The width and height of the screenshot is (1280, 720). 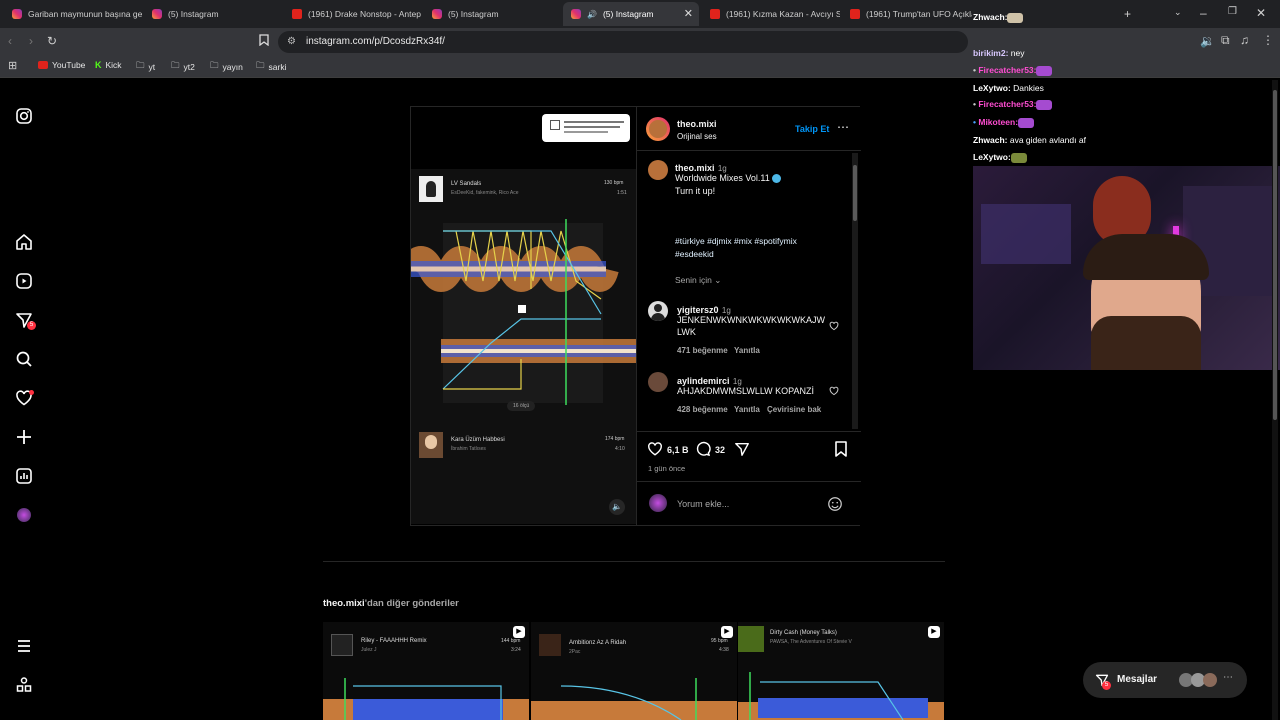 I want to click on address-bar: ⚙ instagram.com/p/DcosdzRx34f/, so click(x=623, y=42).